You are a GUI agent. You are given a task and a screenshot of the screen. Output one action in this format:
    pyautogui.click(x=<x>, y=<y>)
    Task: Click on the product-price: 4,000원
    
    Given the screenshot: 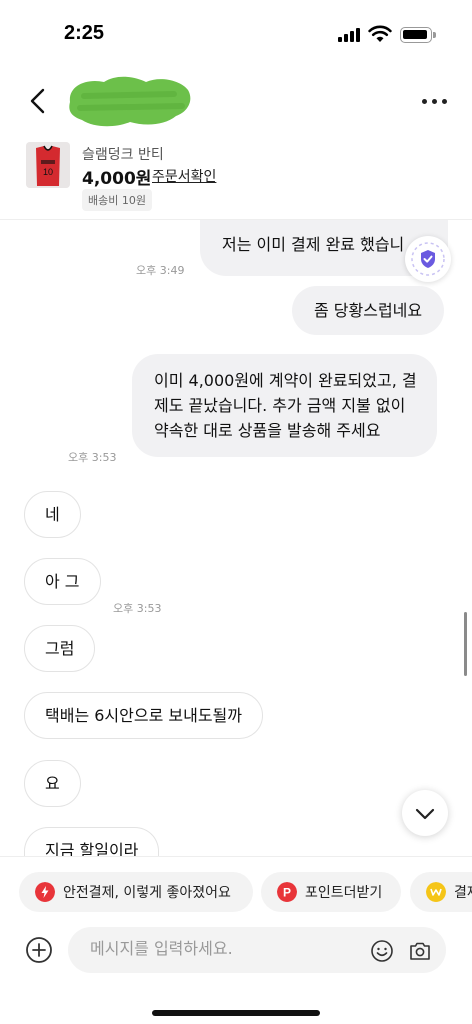 What is the action you would take?
    pyautogui.click(x=117, y=179)
    